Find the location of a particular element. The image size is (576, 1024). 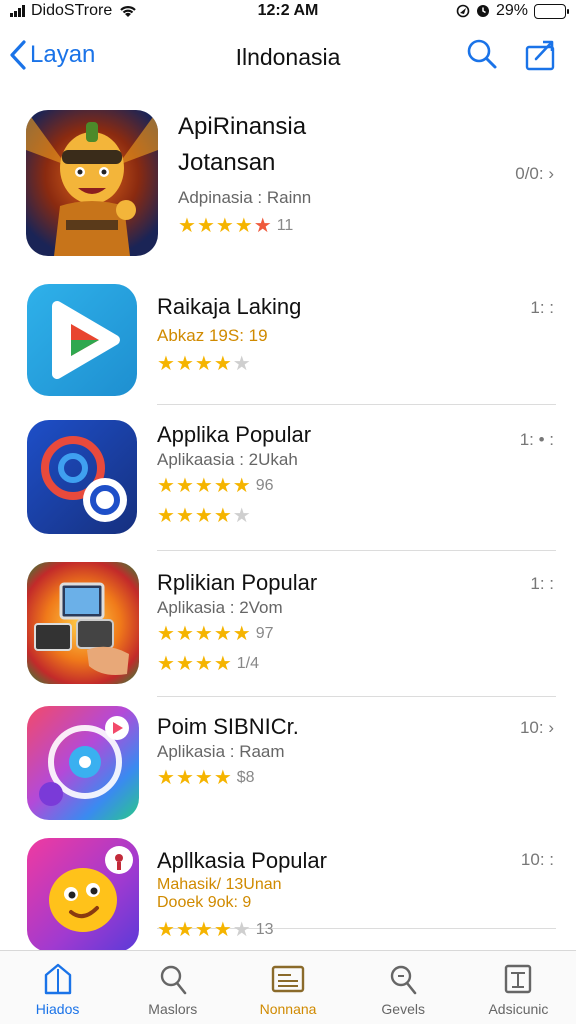

rating-stars: ★ ★ ★ ★ ★ 96 is located at coordinates (215, 486).